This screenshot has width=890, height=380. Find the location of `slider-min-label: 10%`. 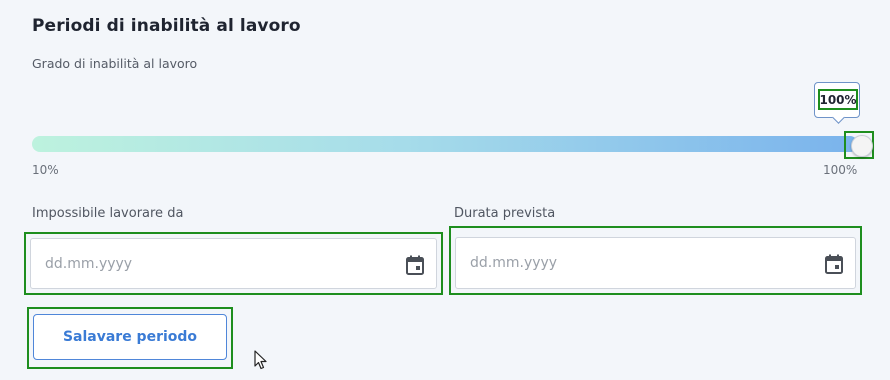

slider-min-label: 10% is located at coordinates (45, 170).